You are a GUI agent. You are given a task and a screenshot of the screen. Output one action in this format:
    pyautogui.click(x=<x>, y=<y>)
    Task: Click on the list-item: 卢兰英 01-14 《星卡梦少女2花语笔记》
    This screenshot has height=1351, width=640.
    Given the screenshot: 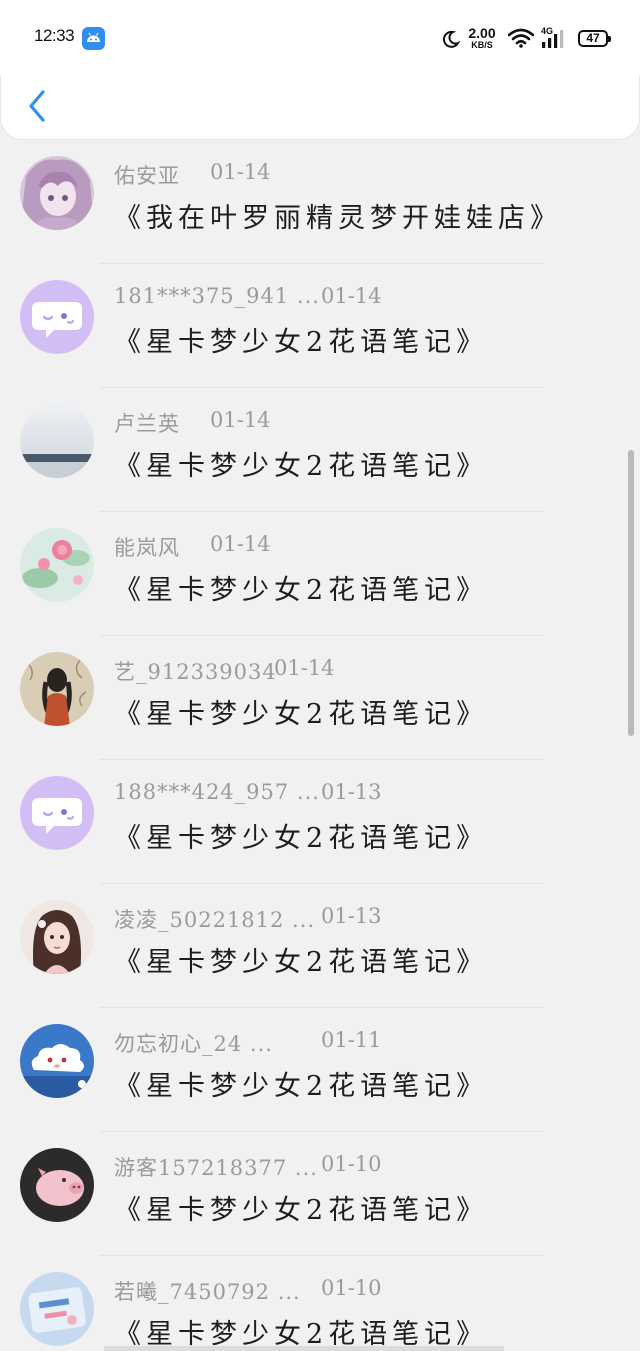 What is the action you would take?
    pyautogui.click(x=320, y=450)
    